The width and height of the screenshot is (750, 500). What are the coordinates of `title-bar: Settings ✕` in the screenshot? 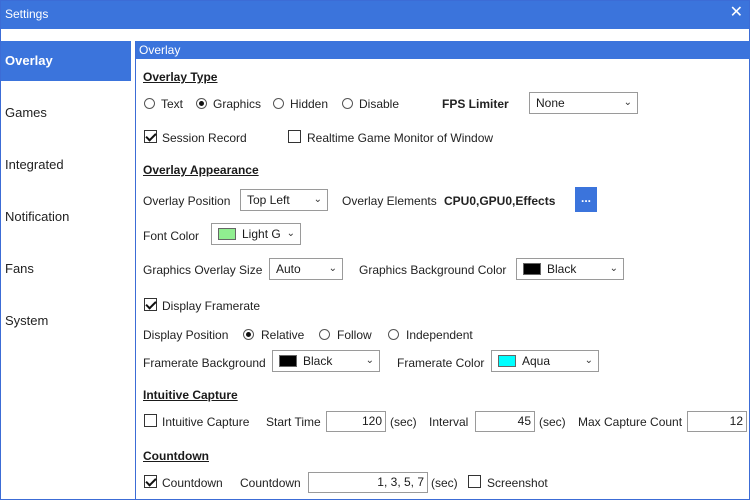 It's located at (375, 15).